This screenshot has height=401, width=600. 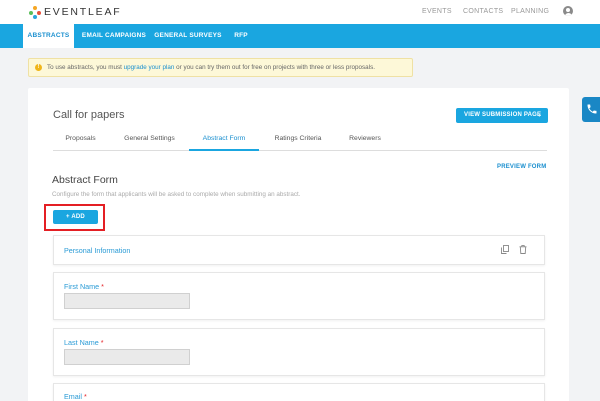 What do you see at coordinates (97, 250) in the screenshot?
I see `section-name: Personal Information` at bounding box center [97, 250].